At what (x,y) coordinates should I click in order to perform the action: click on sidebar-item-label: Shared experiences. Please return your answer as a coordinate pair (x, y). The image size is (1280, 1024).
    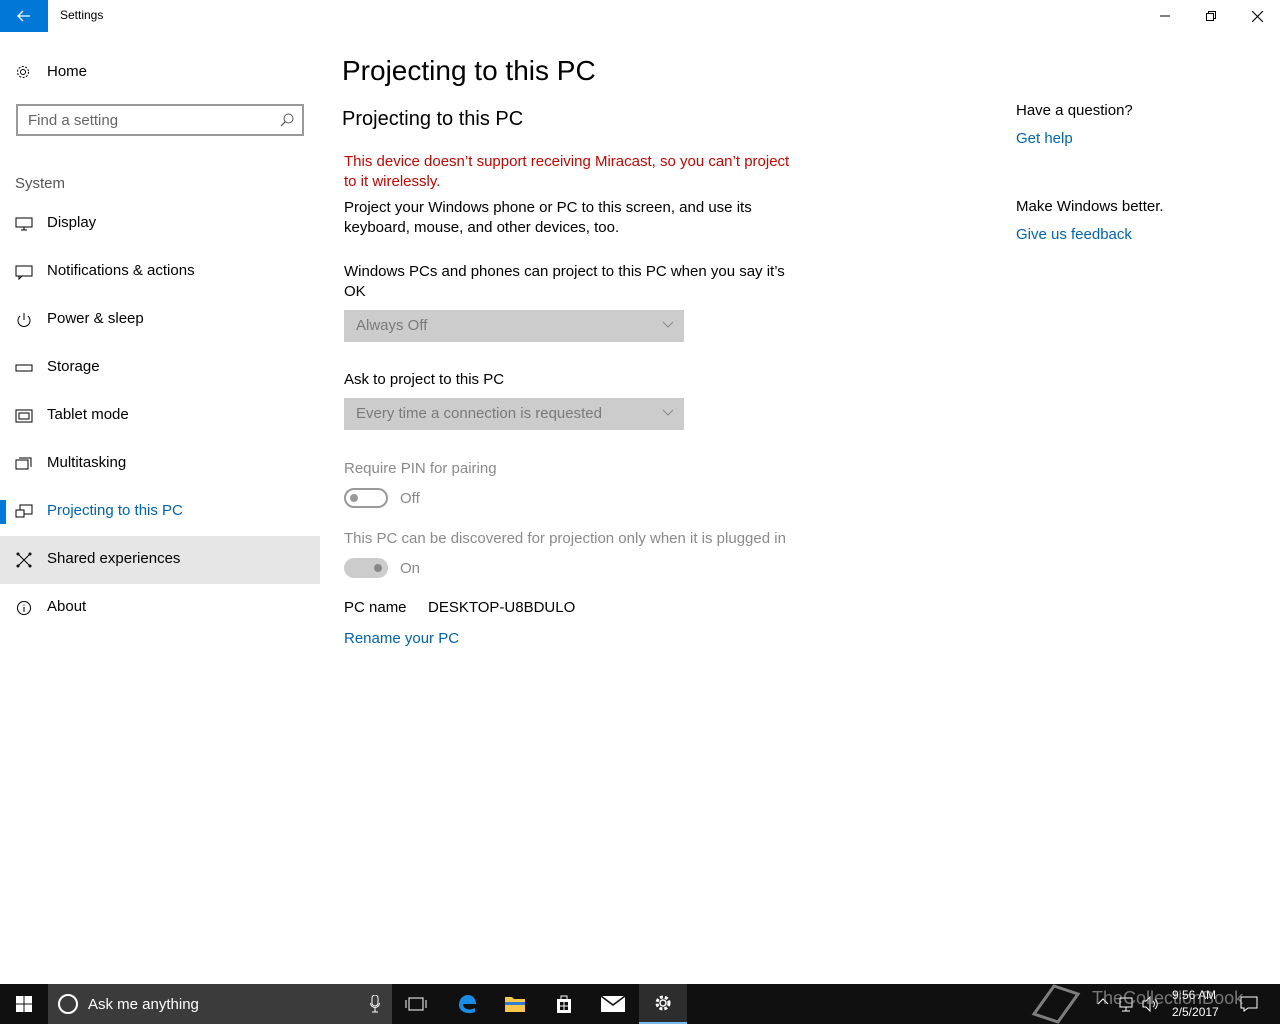
    Looking at the image, I should click on (114, 558).